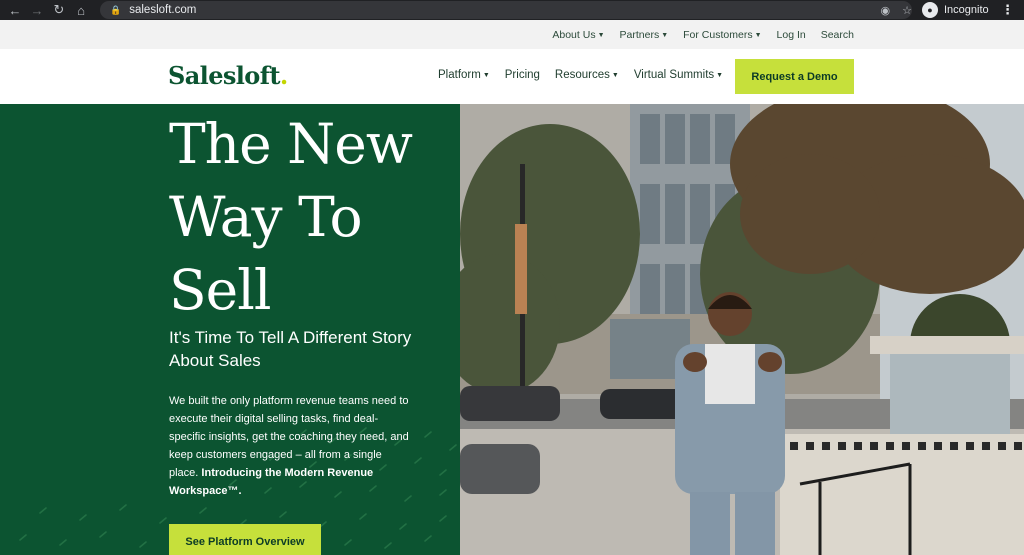 The image size is (1024, 555). What do you see at coordinates (224, 75) in the screenshot?
I see `logo-text: Salesloft` at bounding box center [224, 75].